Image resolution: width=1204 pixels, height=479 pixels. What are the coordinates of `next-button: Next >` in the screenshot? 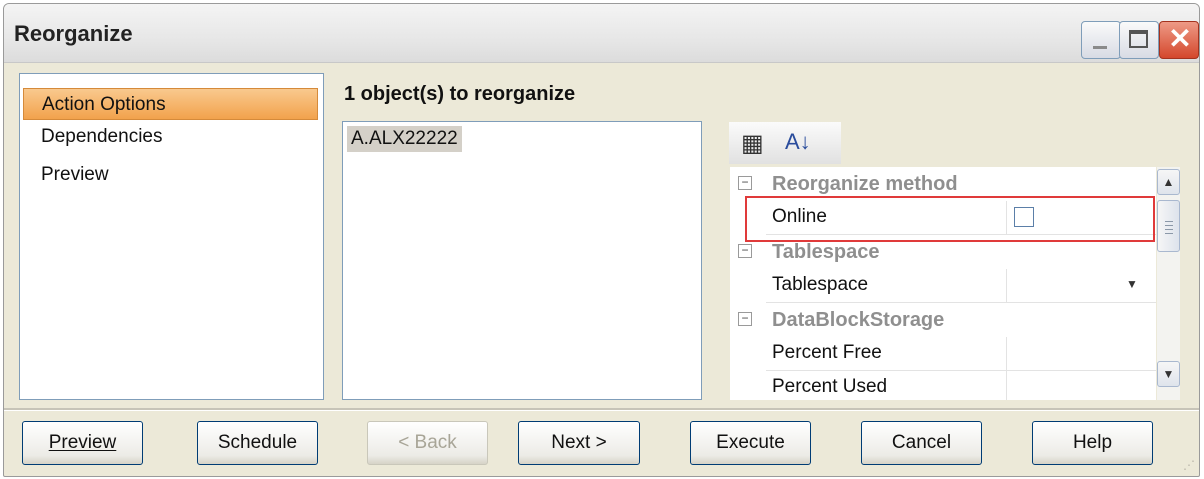 It's located at (579, 443).